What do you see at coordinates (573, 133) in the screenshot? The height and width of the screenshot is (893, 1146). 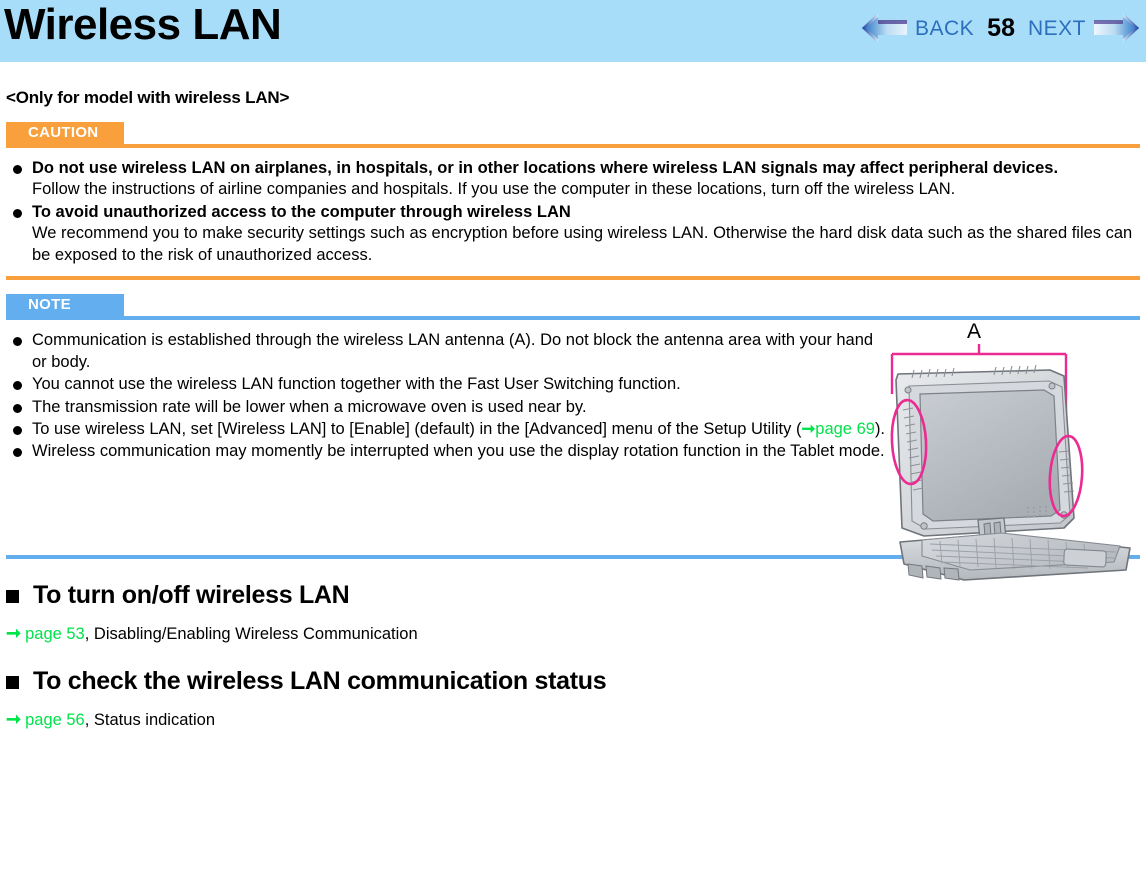 I see `caution-badge-row: CAUTION` at bounding box center [573, 133].